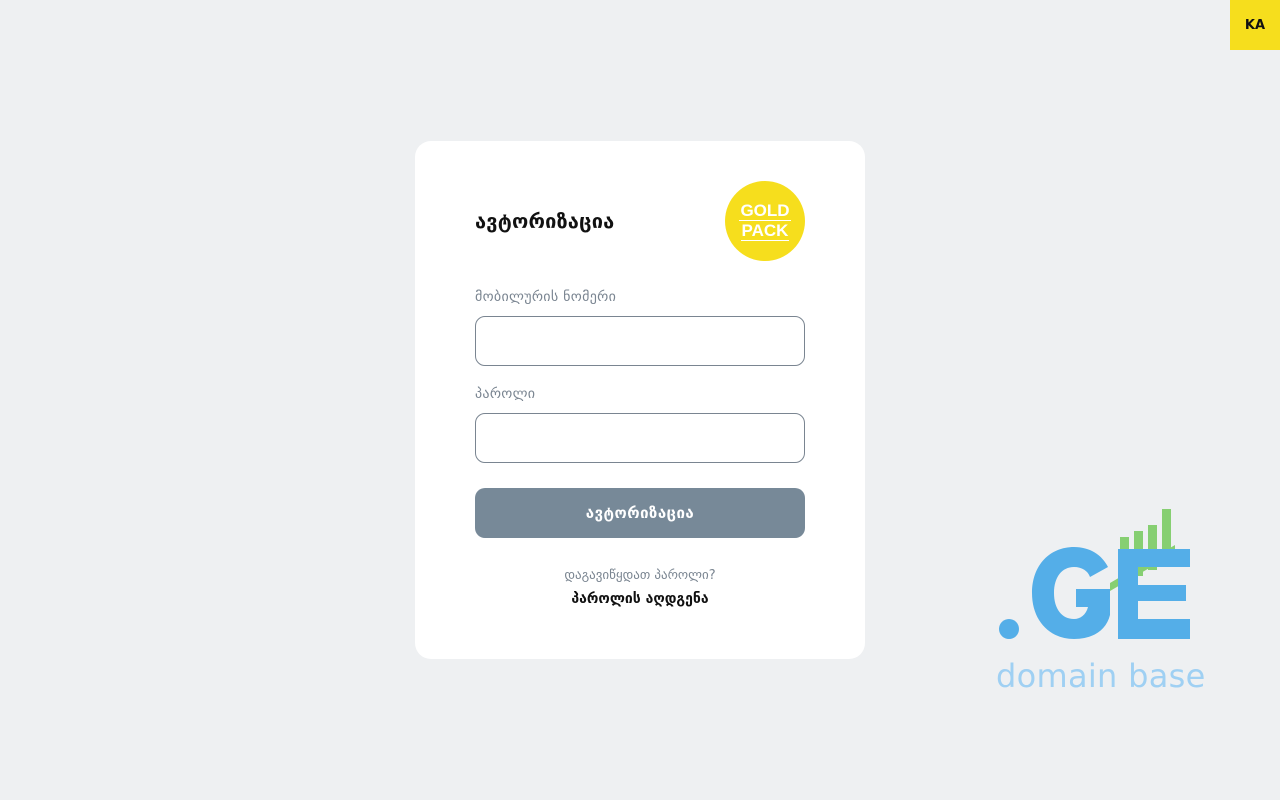 The image size is (1280, 800). What do you see at coordinates (505, 394) in the screenshot?
I see `password-label: პაროლი` at bounding box center [505, 394].